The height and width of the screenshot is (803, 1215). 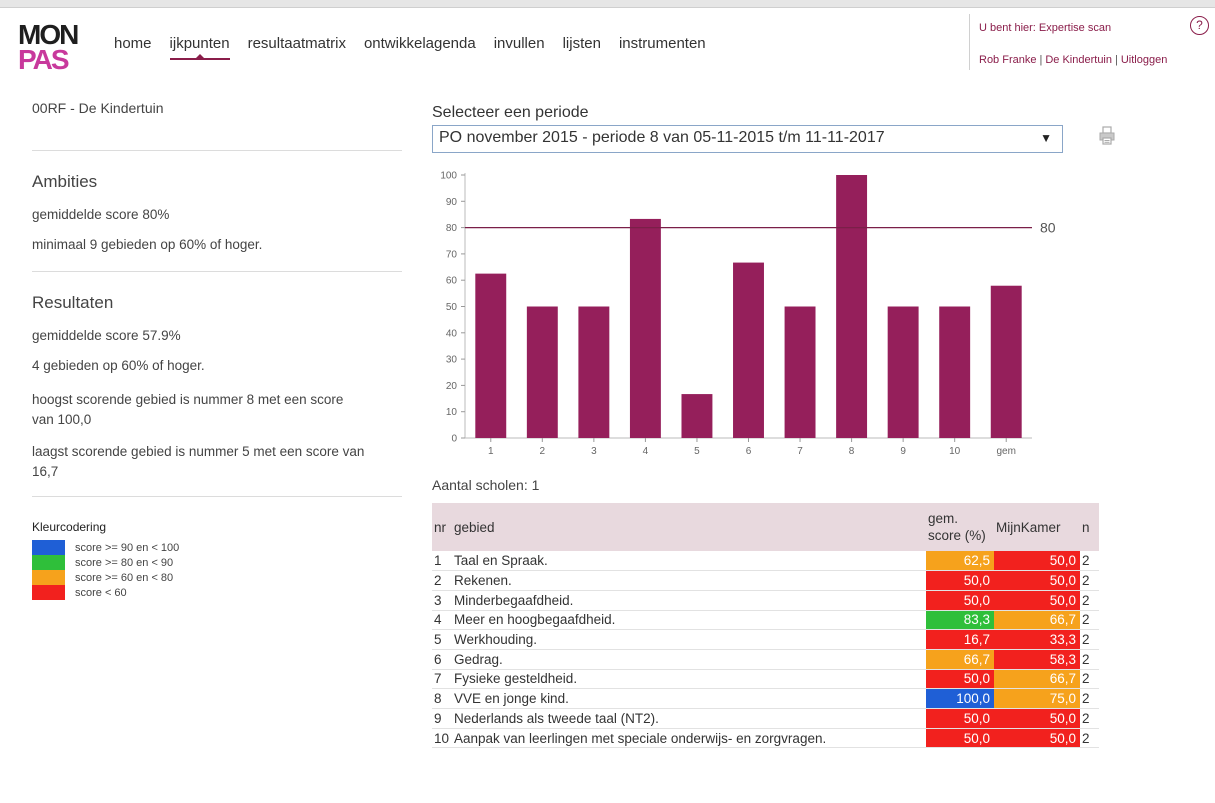 What do you see at coordinates (217, 592) in the screenshot?
I see `legend-row: score < 60` at bounding box center [217, 592].